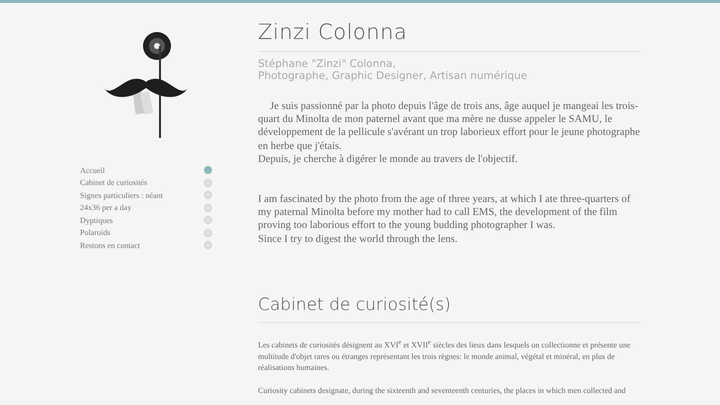  What do you see at coordinates (146, 208) in the screenshot?
I see `nav-link: 24x36 per a day` at bounding box center [146, 208].